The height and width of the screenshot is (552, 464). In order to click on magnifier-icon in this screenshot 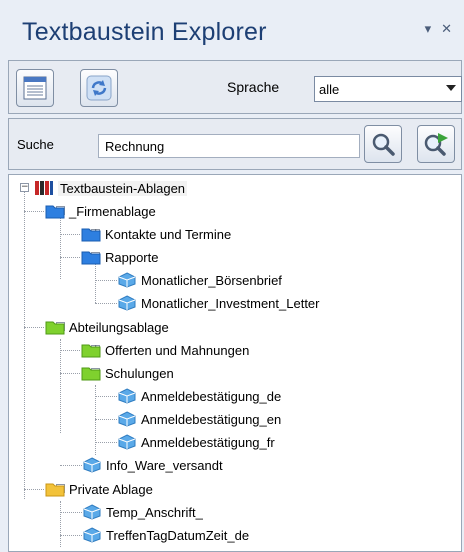, I will do `click(383, 144)`.